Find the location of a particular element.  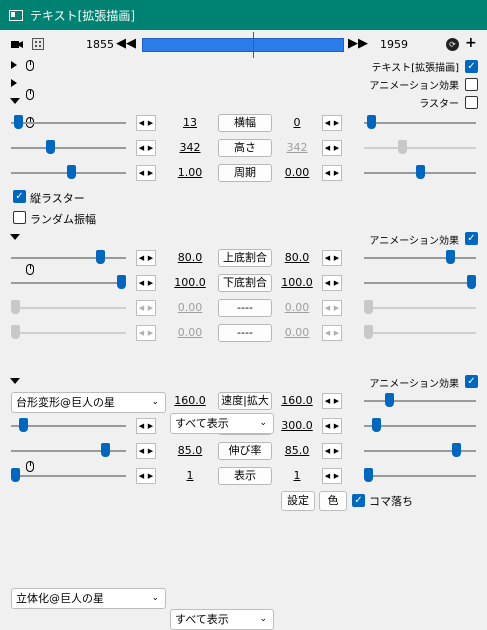

timeline-bar is located at coordinates (243, 45).